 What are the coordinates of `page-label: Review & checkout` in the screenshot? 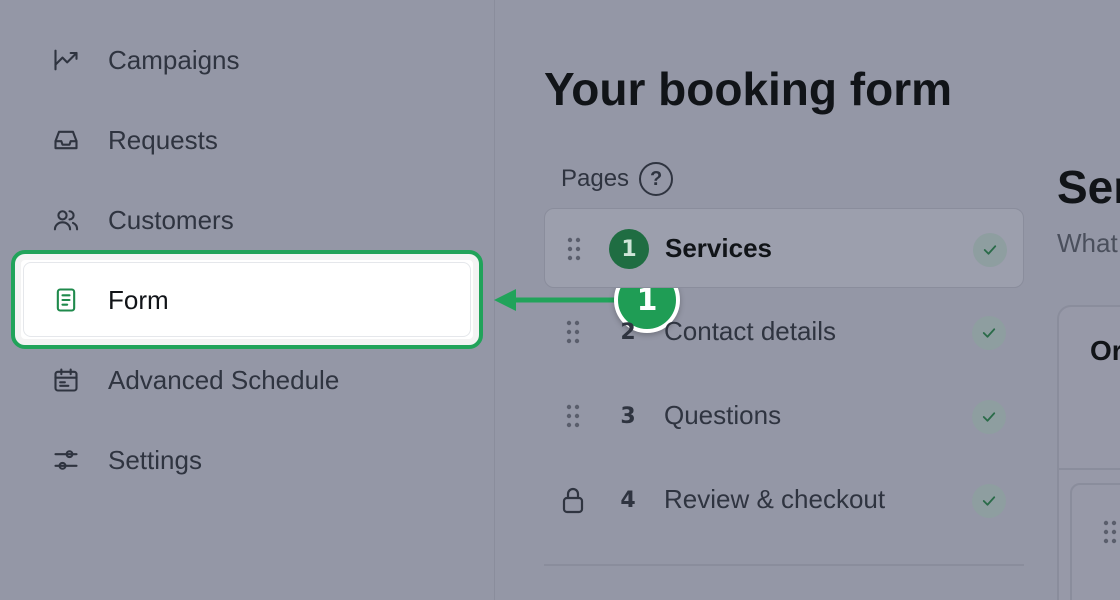 It's located at (775, 499).